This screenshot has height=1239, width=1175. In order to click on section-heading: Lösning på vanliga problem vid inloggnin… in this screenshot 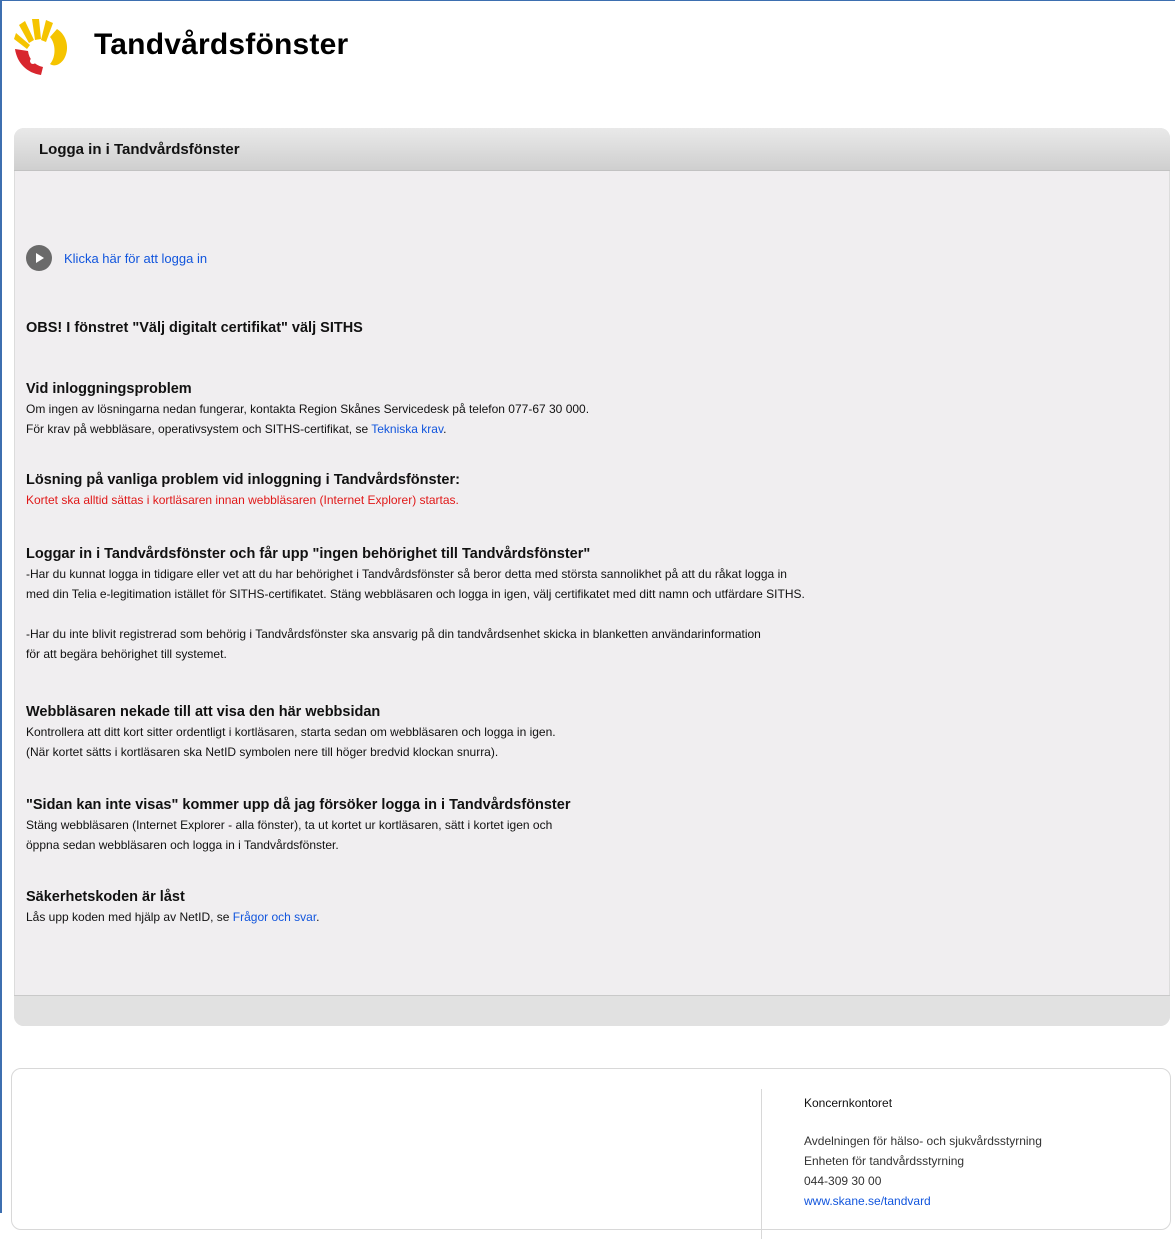, I will do `click(243, 480)`.